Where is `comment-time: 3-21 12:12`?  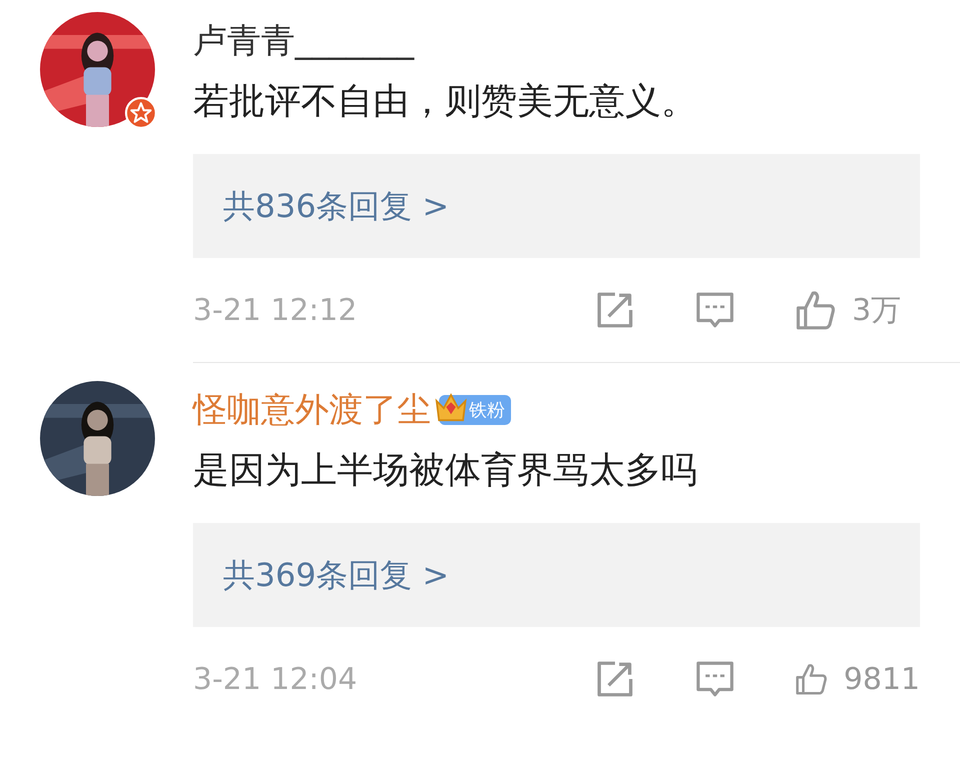 comment-time: 3-21 12:12 is located at coordinates (275, 310).